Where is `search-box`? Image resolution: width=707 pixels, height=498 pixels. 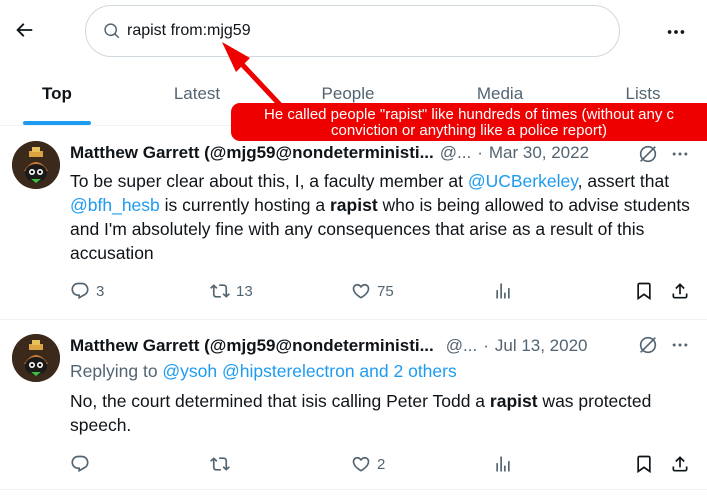
search-box is located at coordinates (352, 31).